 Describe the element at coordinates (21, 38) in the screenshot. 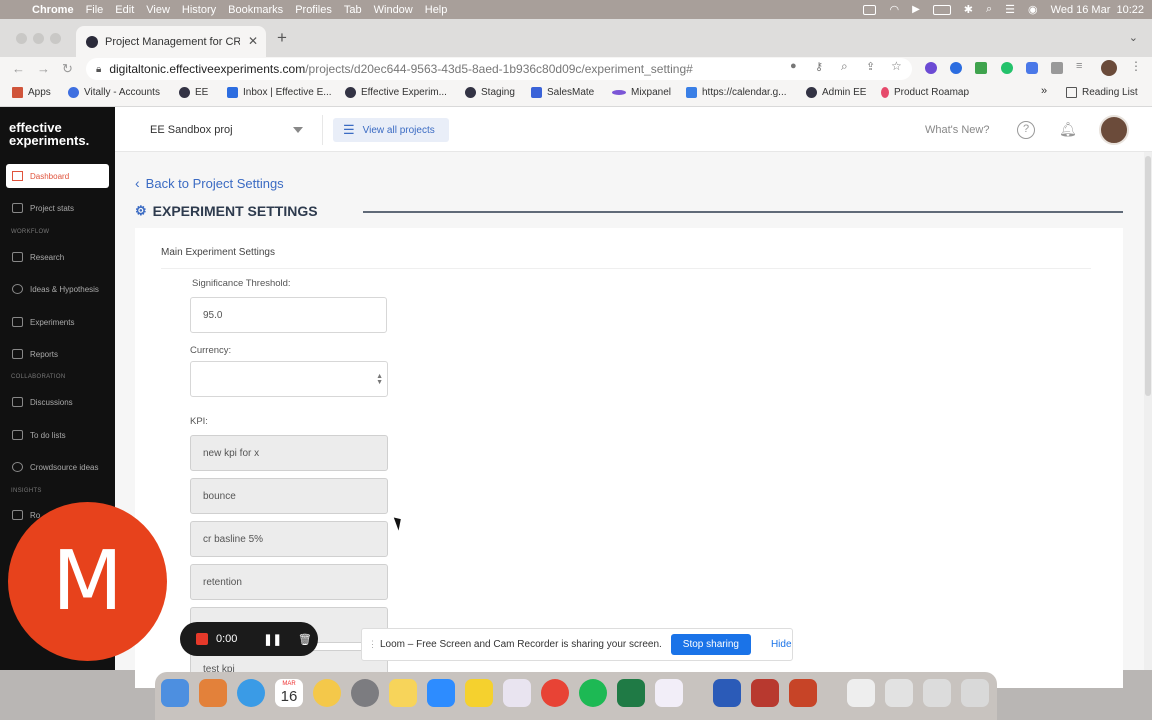

I see `window-close-button` at that location.